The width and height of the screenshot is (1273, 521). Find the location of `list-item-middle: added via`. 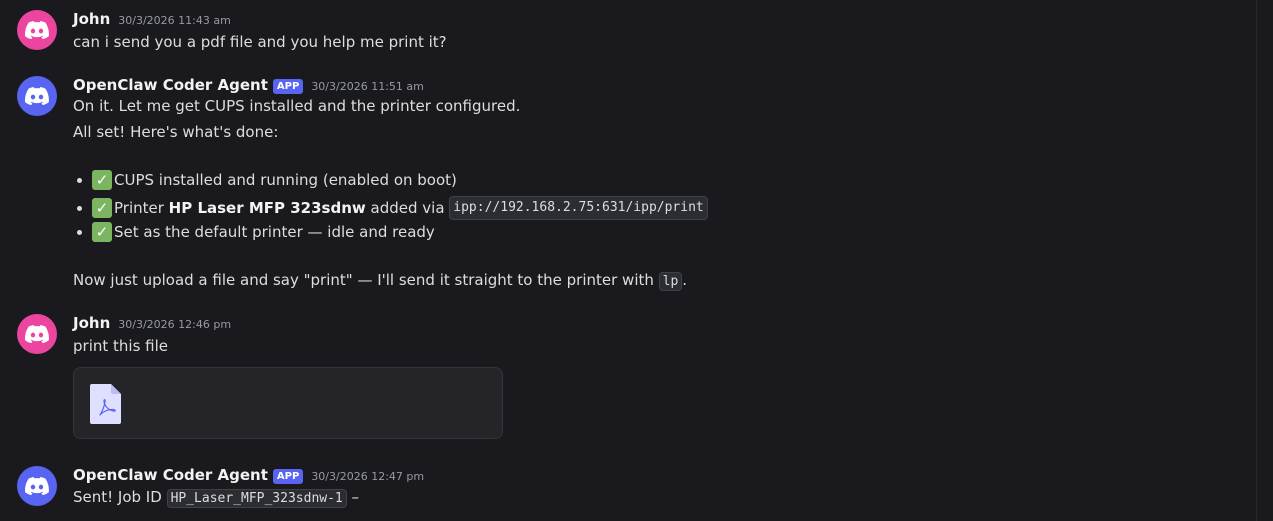

list-item-middle: added via is located at coordinates (407, 208).